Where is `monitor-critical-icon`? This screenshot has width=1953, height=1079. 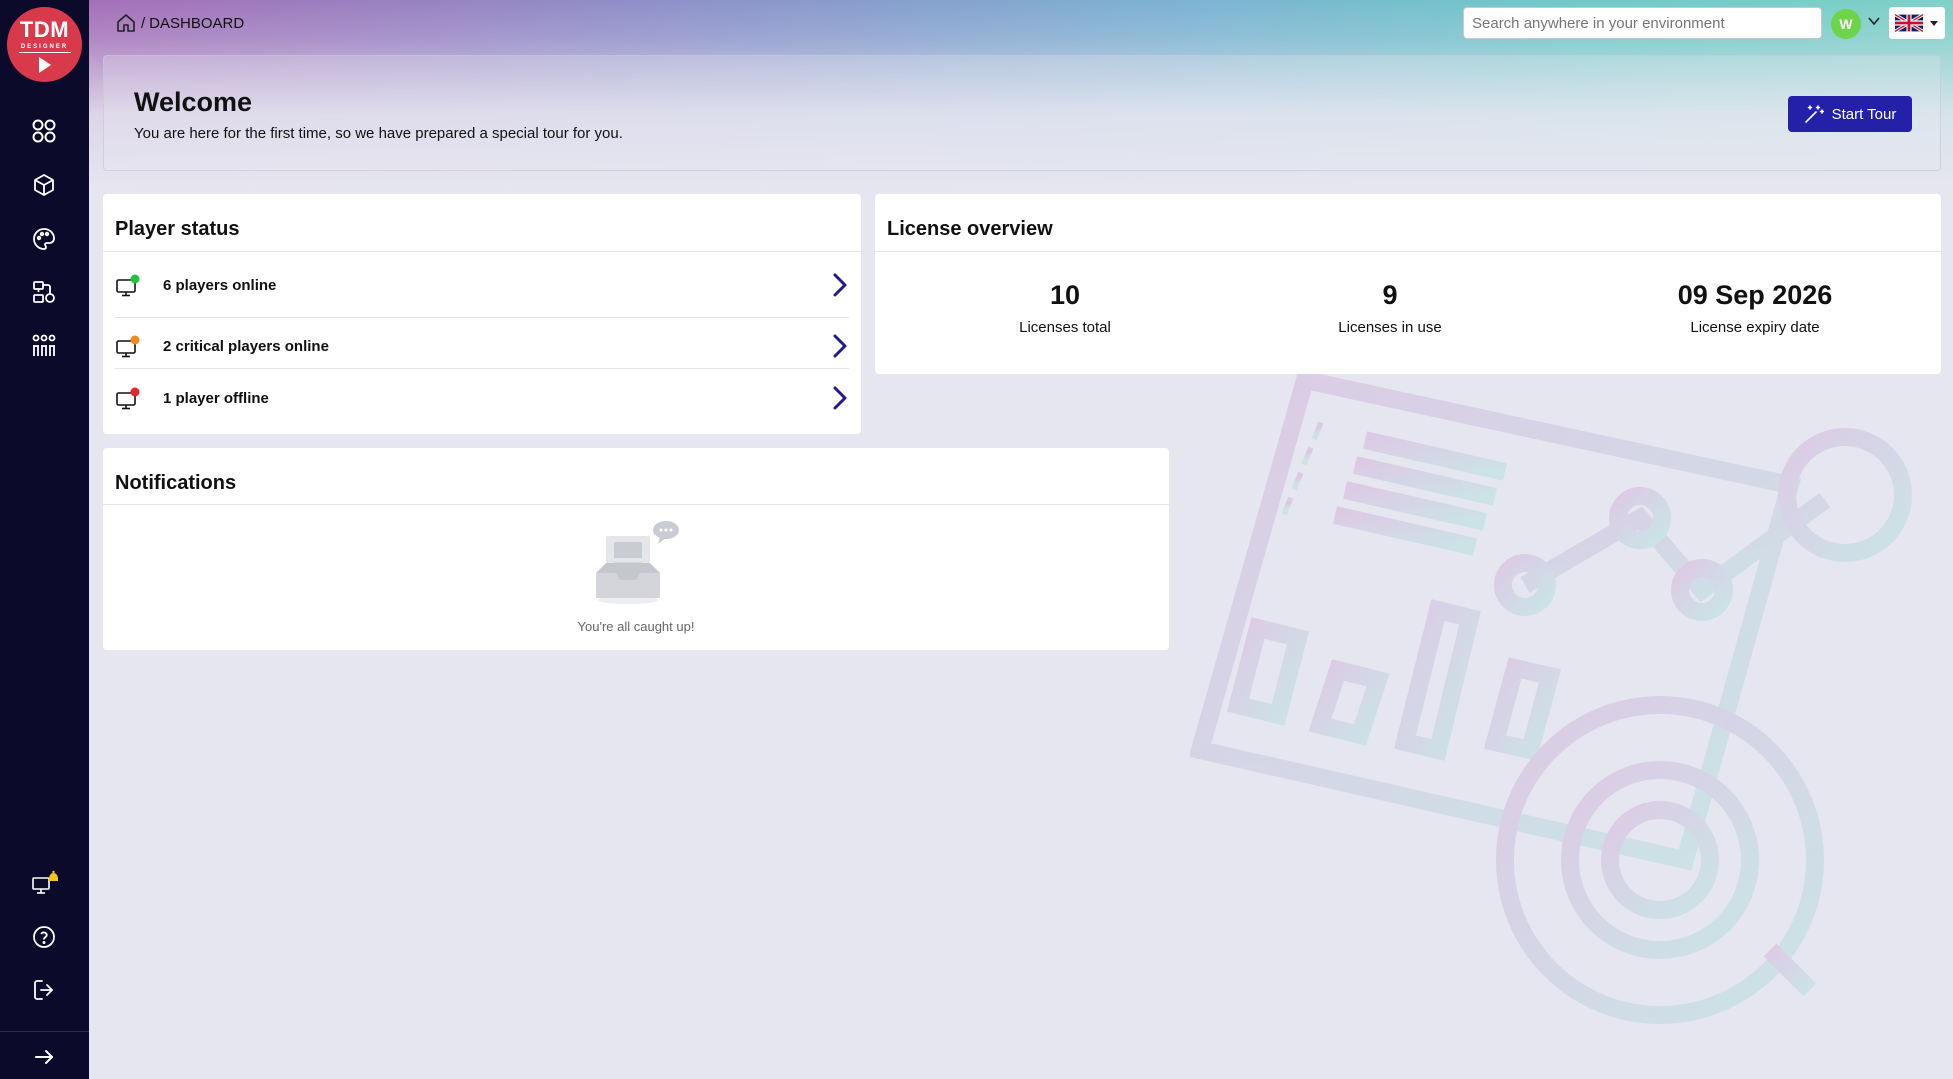
monitor-critical-icon is located at coordinates (128, 346).